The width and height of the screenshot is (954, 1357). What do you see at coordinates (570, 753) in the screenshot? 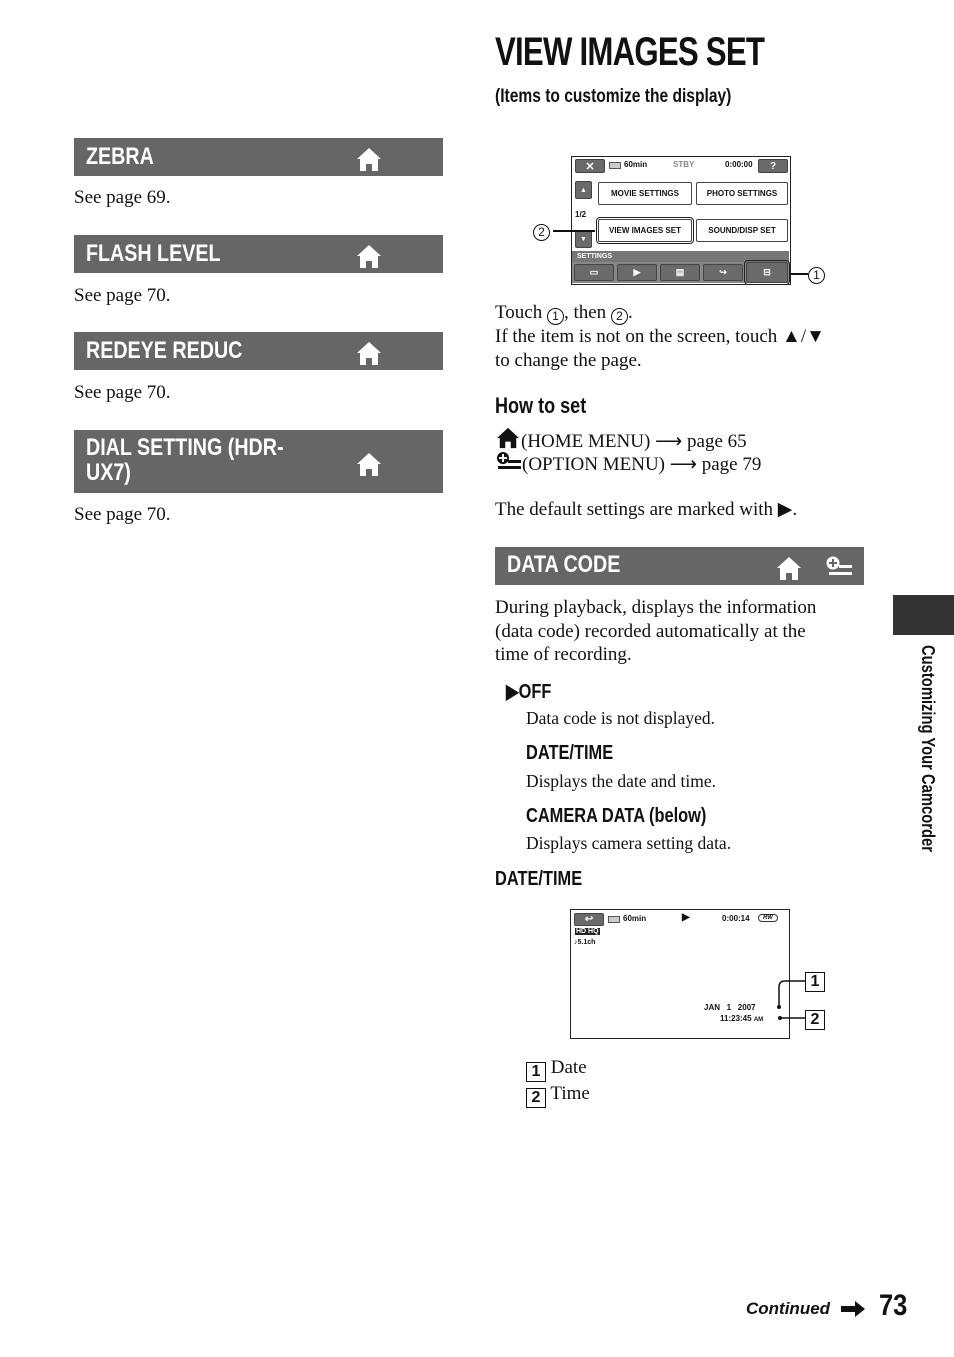
I see `option-date-time-label: DATE/TIME` at bounding box center [570, 753].